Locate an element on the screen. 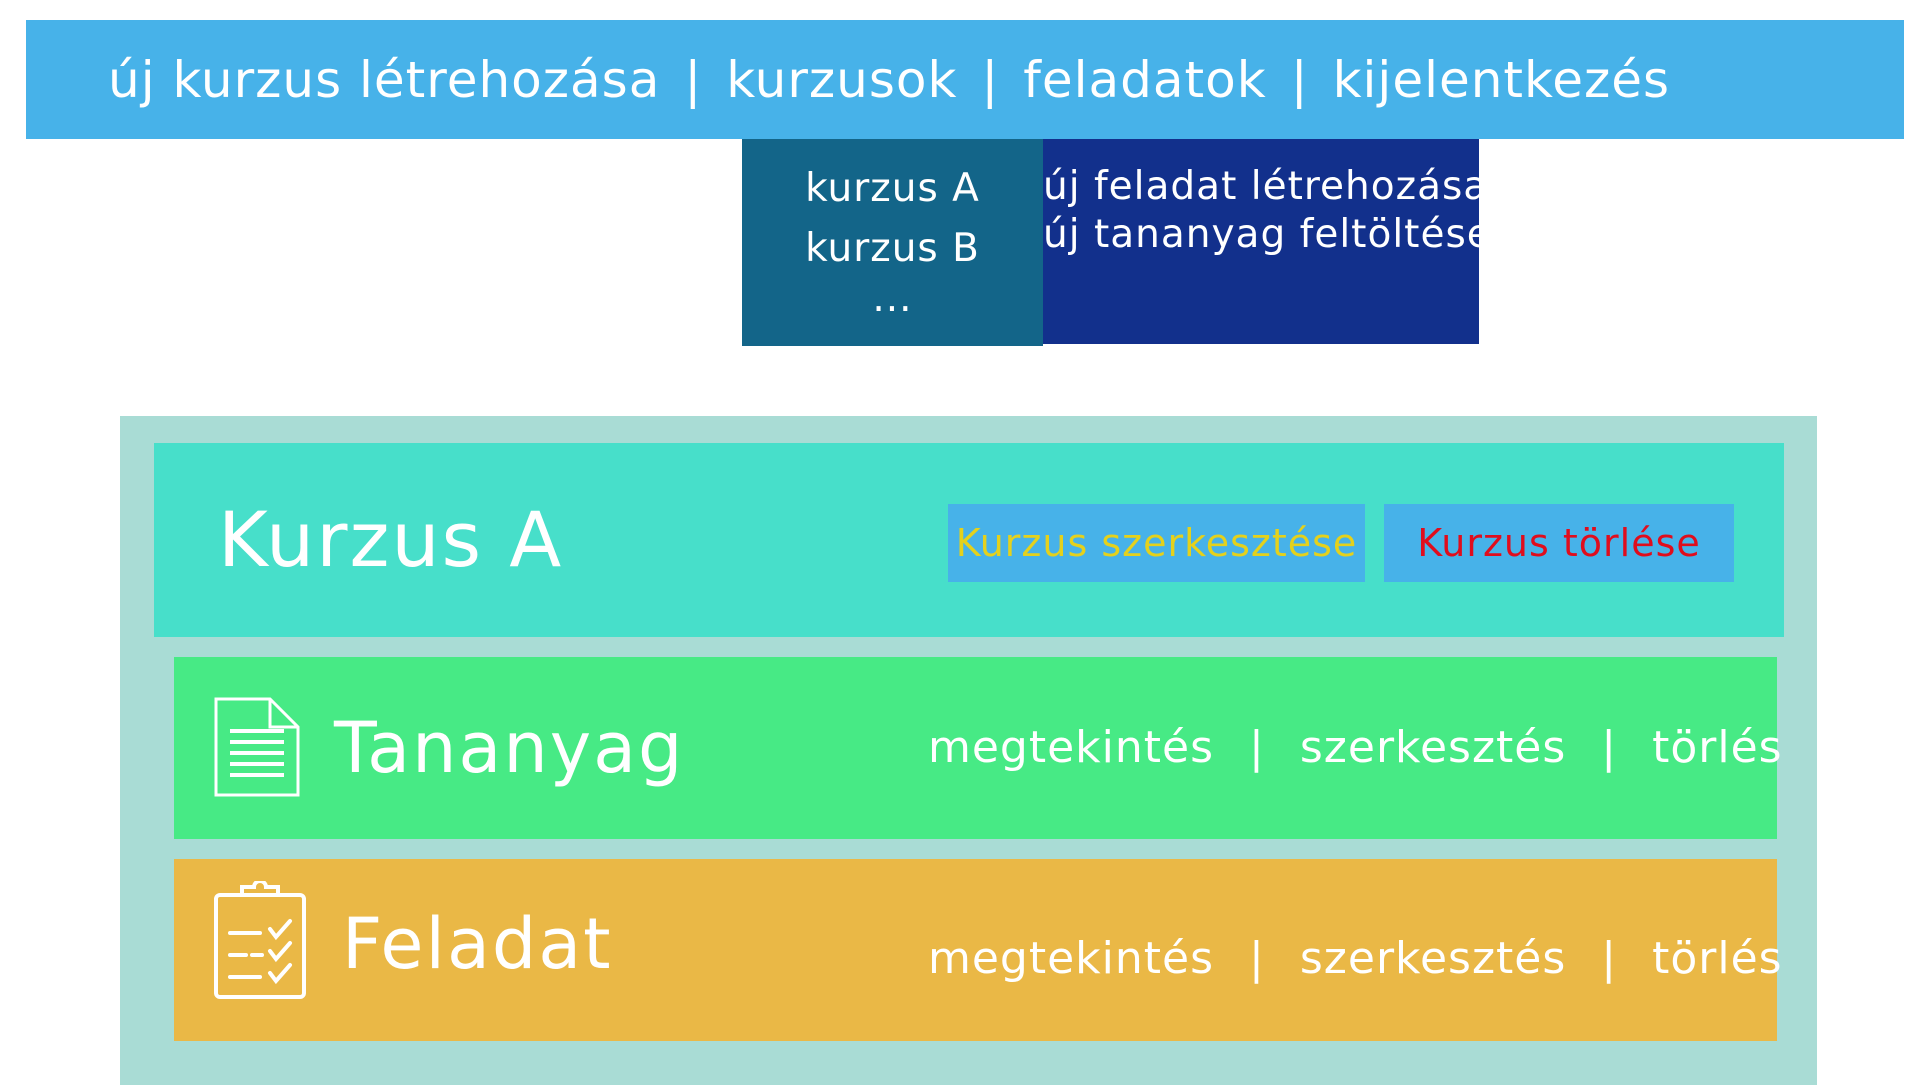  task-view-link: megtekintés is located at coordinates (1071, 958).